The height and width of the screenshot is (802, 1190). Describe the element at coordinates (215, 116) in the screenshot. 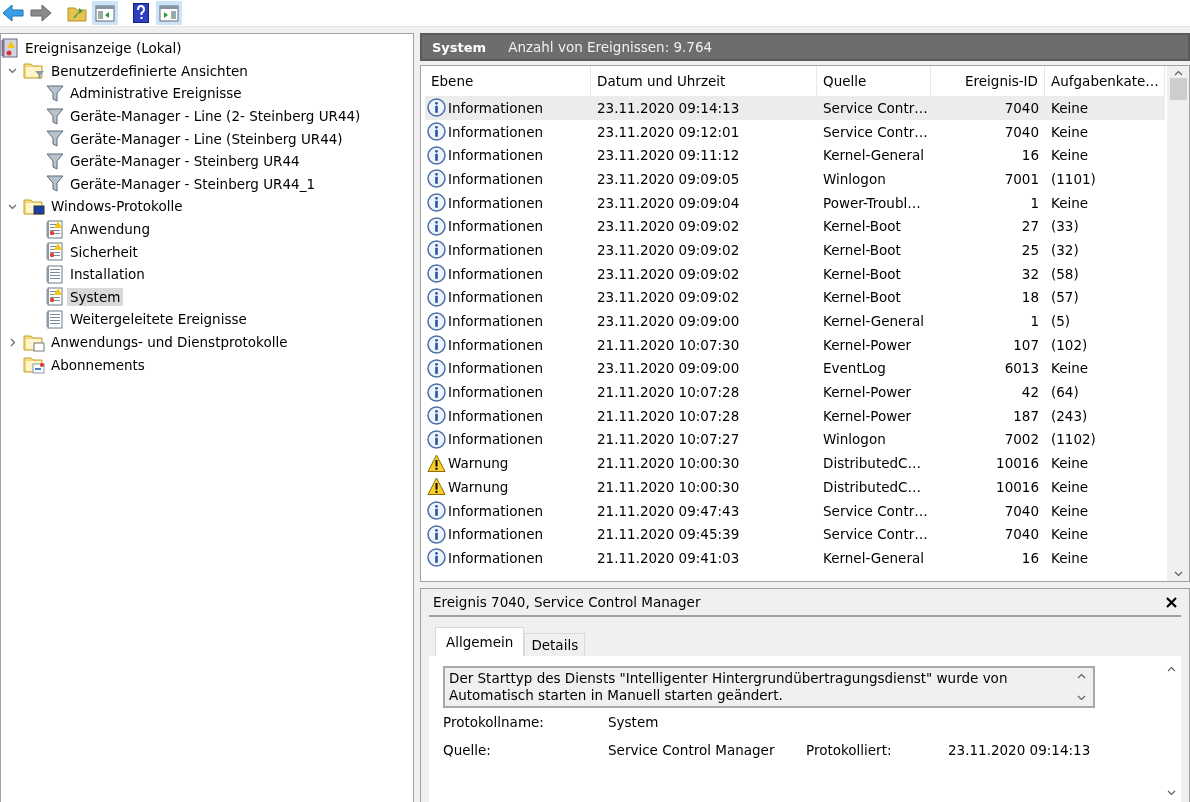

I see `tree-item: Geräte-Manager - Line (2- Steinberg UR44)` at that location.